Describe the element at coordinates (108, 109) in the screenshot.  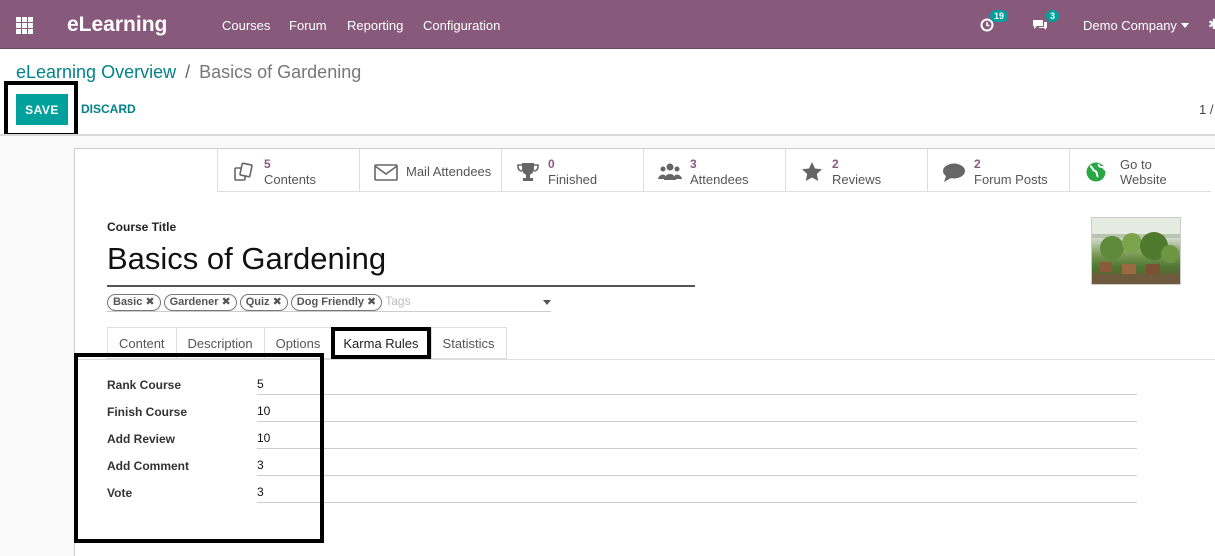
I see `discard-button: DISCARD` at that location.